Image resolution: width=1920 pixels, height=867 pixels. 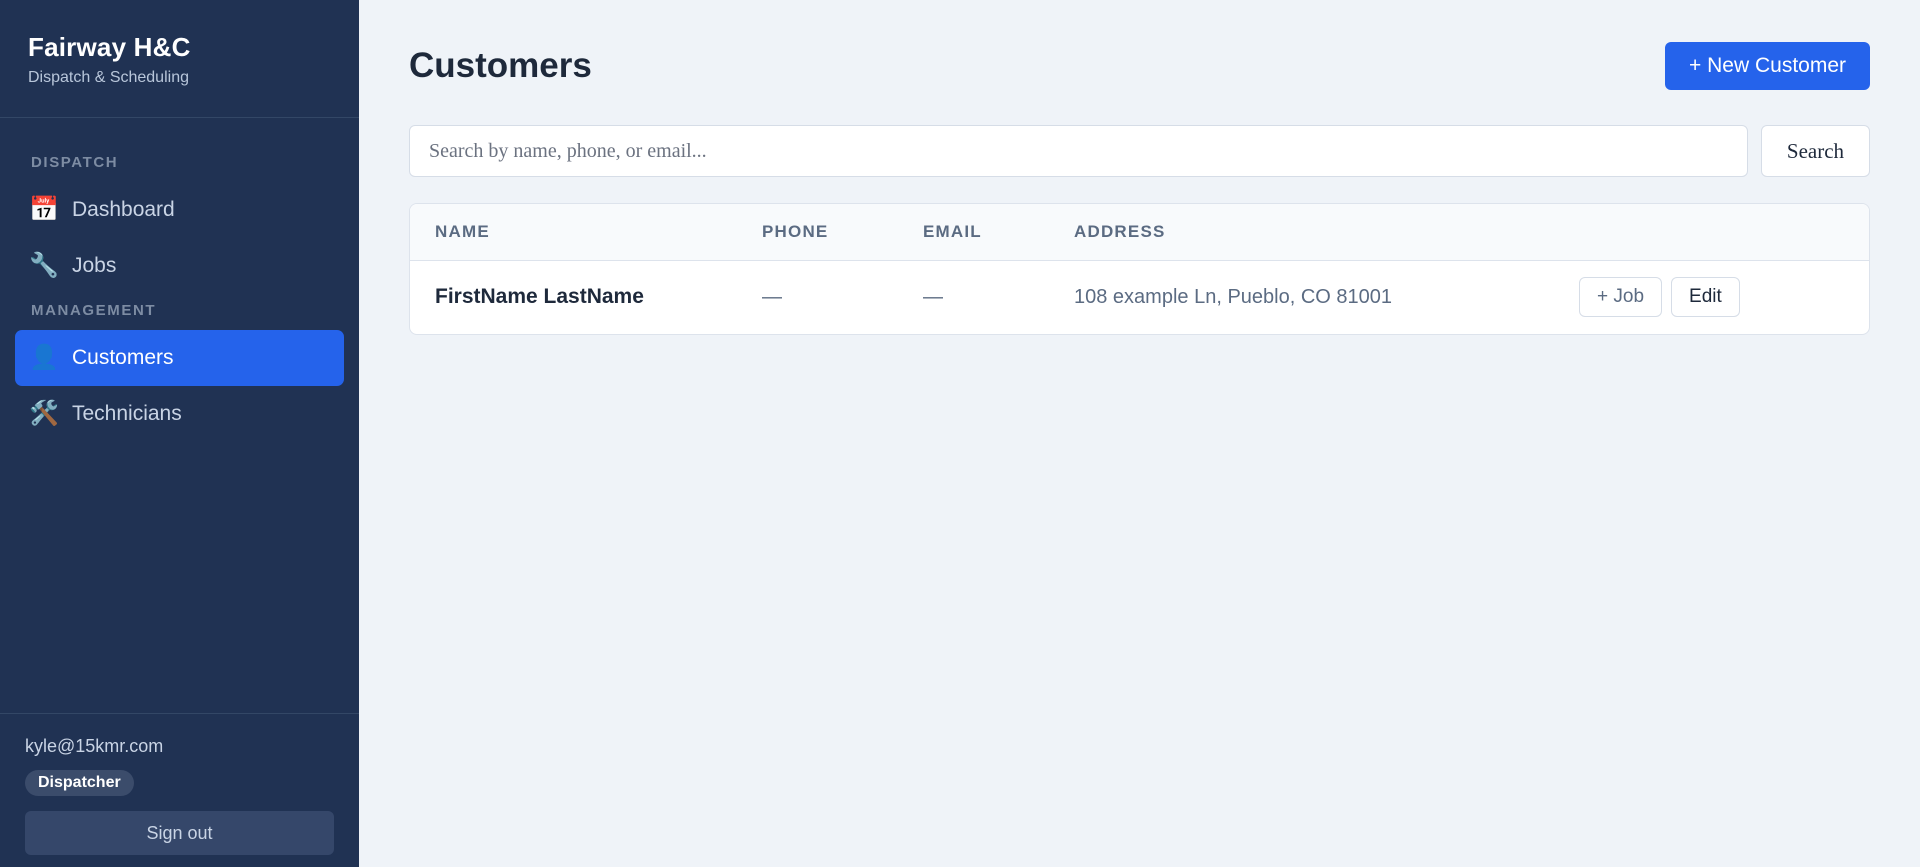 What do you see at coordinates (1139, 62) in the screenshot?
I see `page-header: Customers + New Customer` at bounding box center [1139, 62].